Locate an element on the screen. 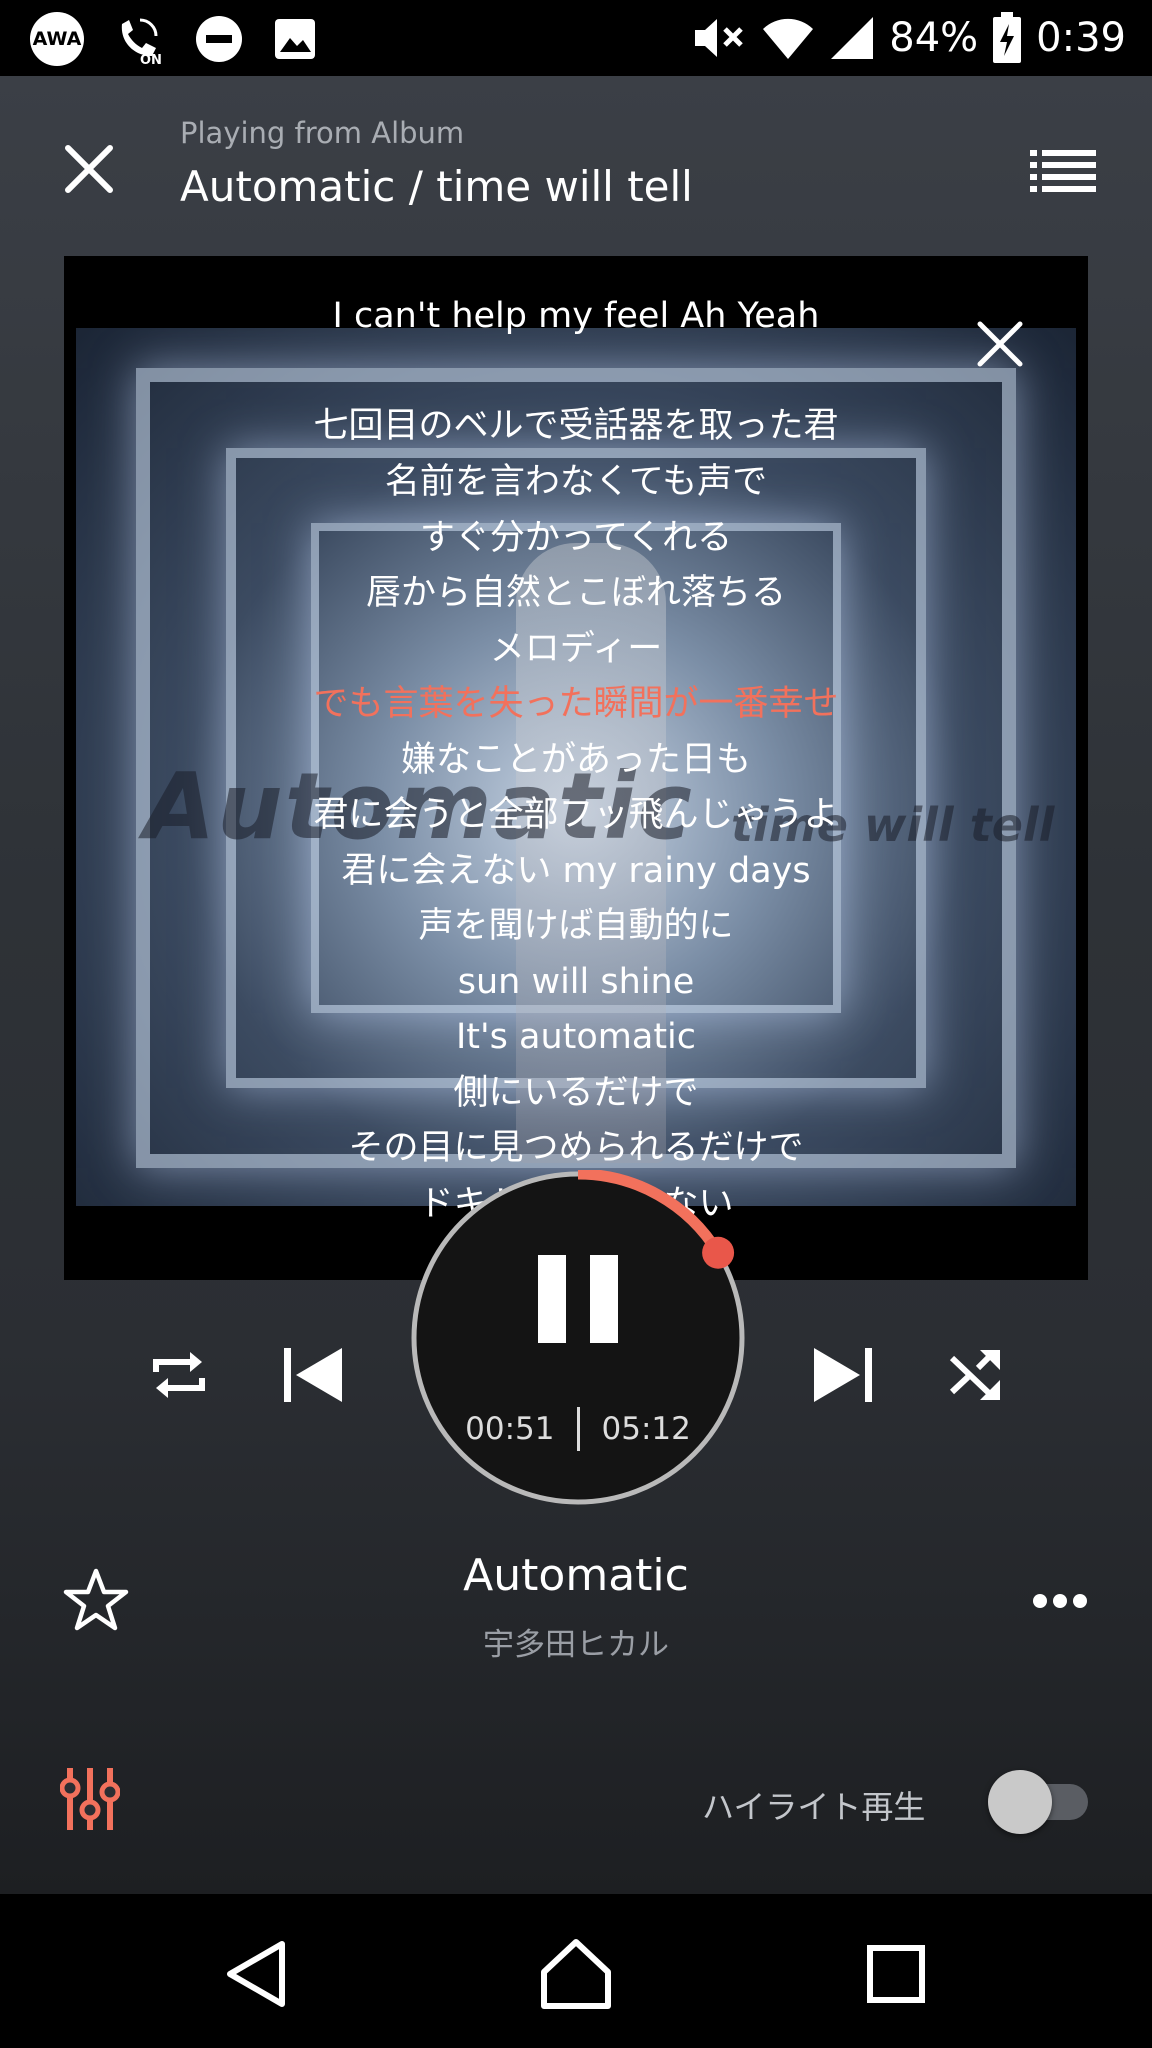  recents-icon is located at coordinates (896, 1974).